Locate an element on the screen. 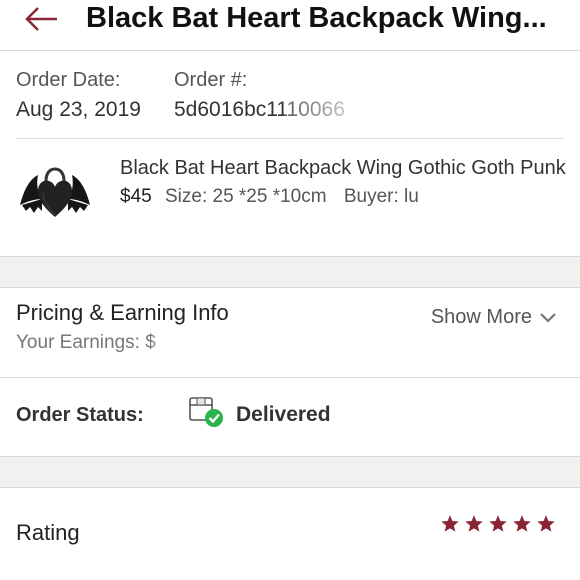  order-number-section: Order #: 5d6016bc1110066 is located at coordinates (349, 96).